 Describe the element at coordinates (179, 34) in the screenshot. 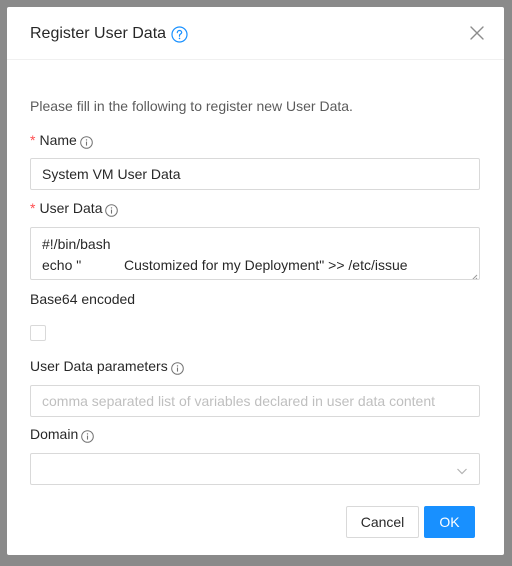

I see `question-circle-icon` at that location.